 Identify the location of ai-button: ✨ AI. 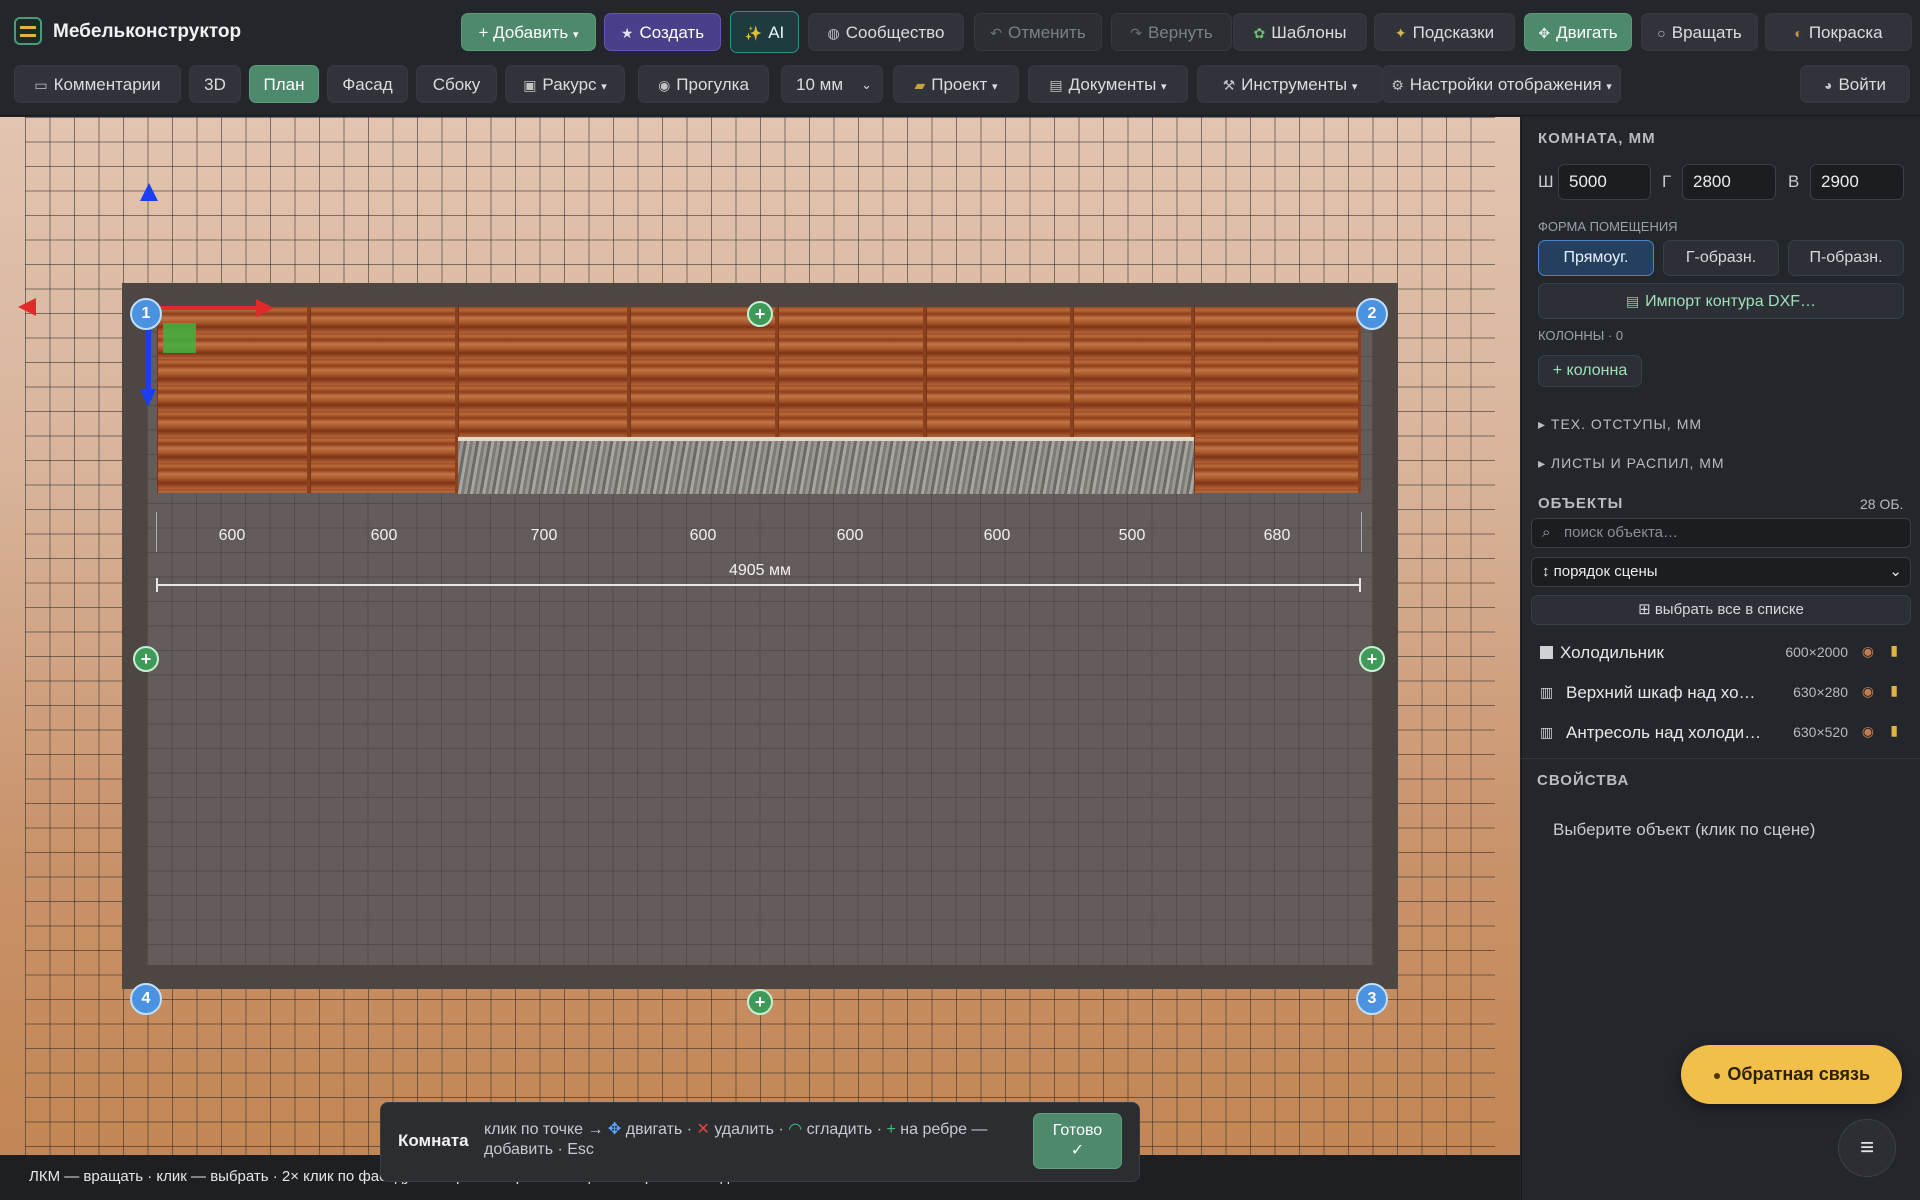
(764, 32).